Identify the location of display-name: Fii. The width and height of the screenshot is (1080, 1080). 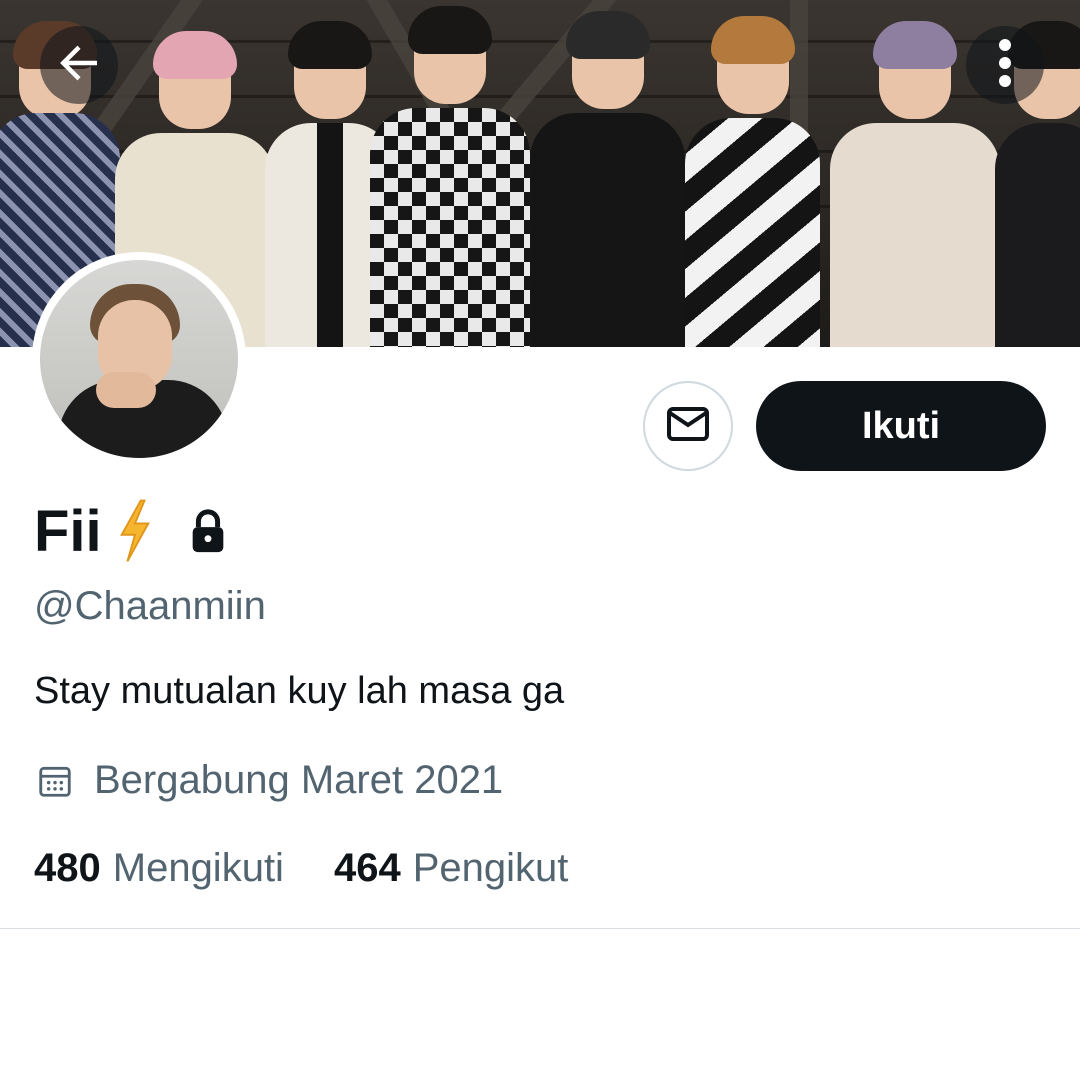
(68, 531).